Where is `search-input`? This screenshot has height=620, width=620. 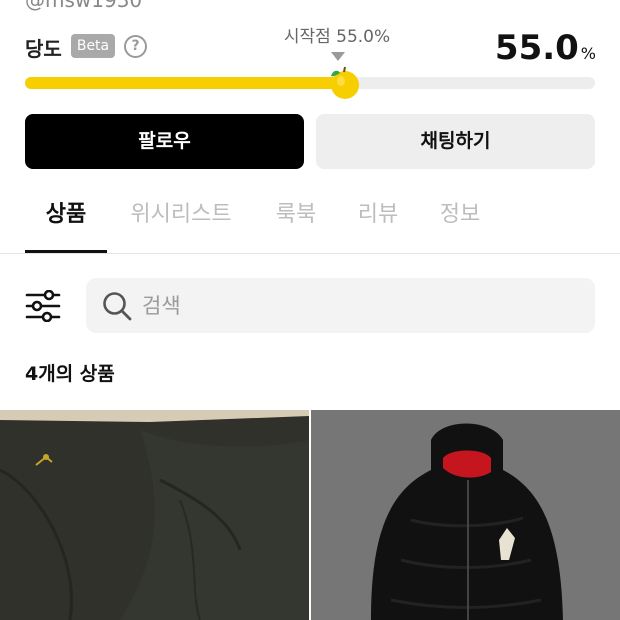
search-input is located at coordinates (352, 306).